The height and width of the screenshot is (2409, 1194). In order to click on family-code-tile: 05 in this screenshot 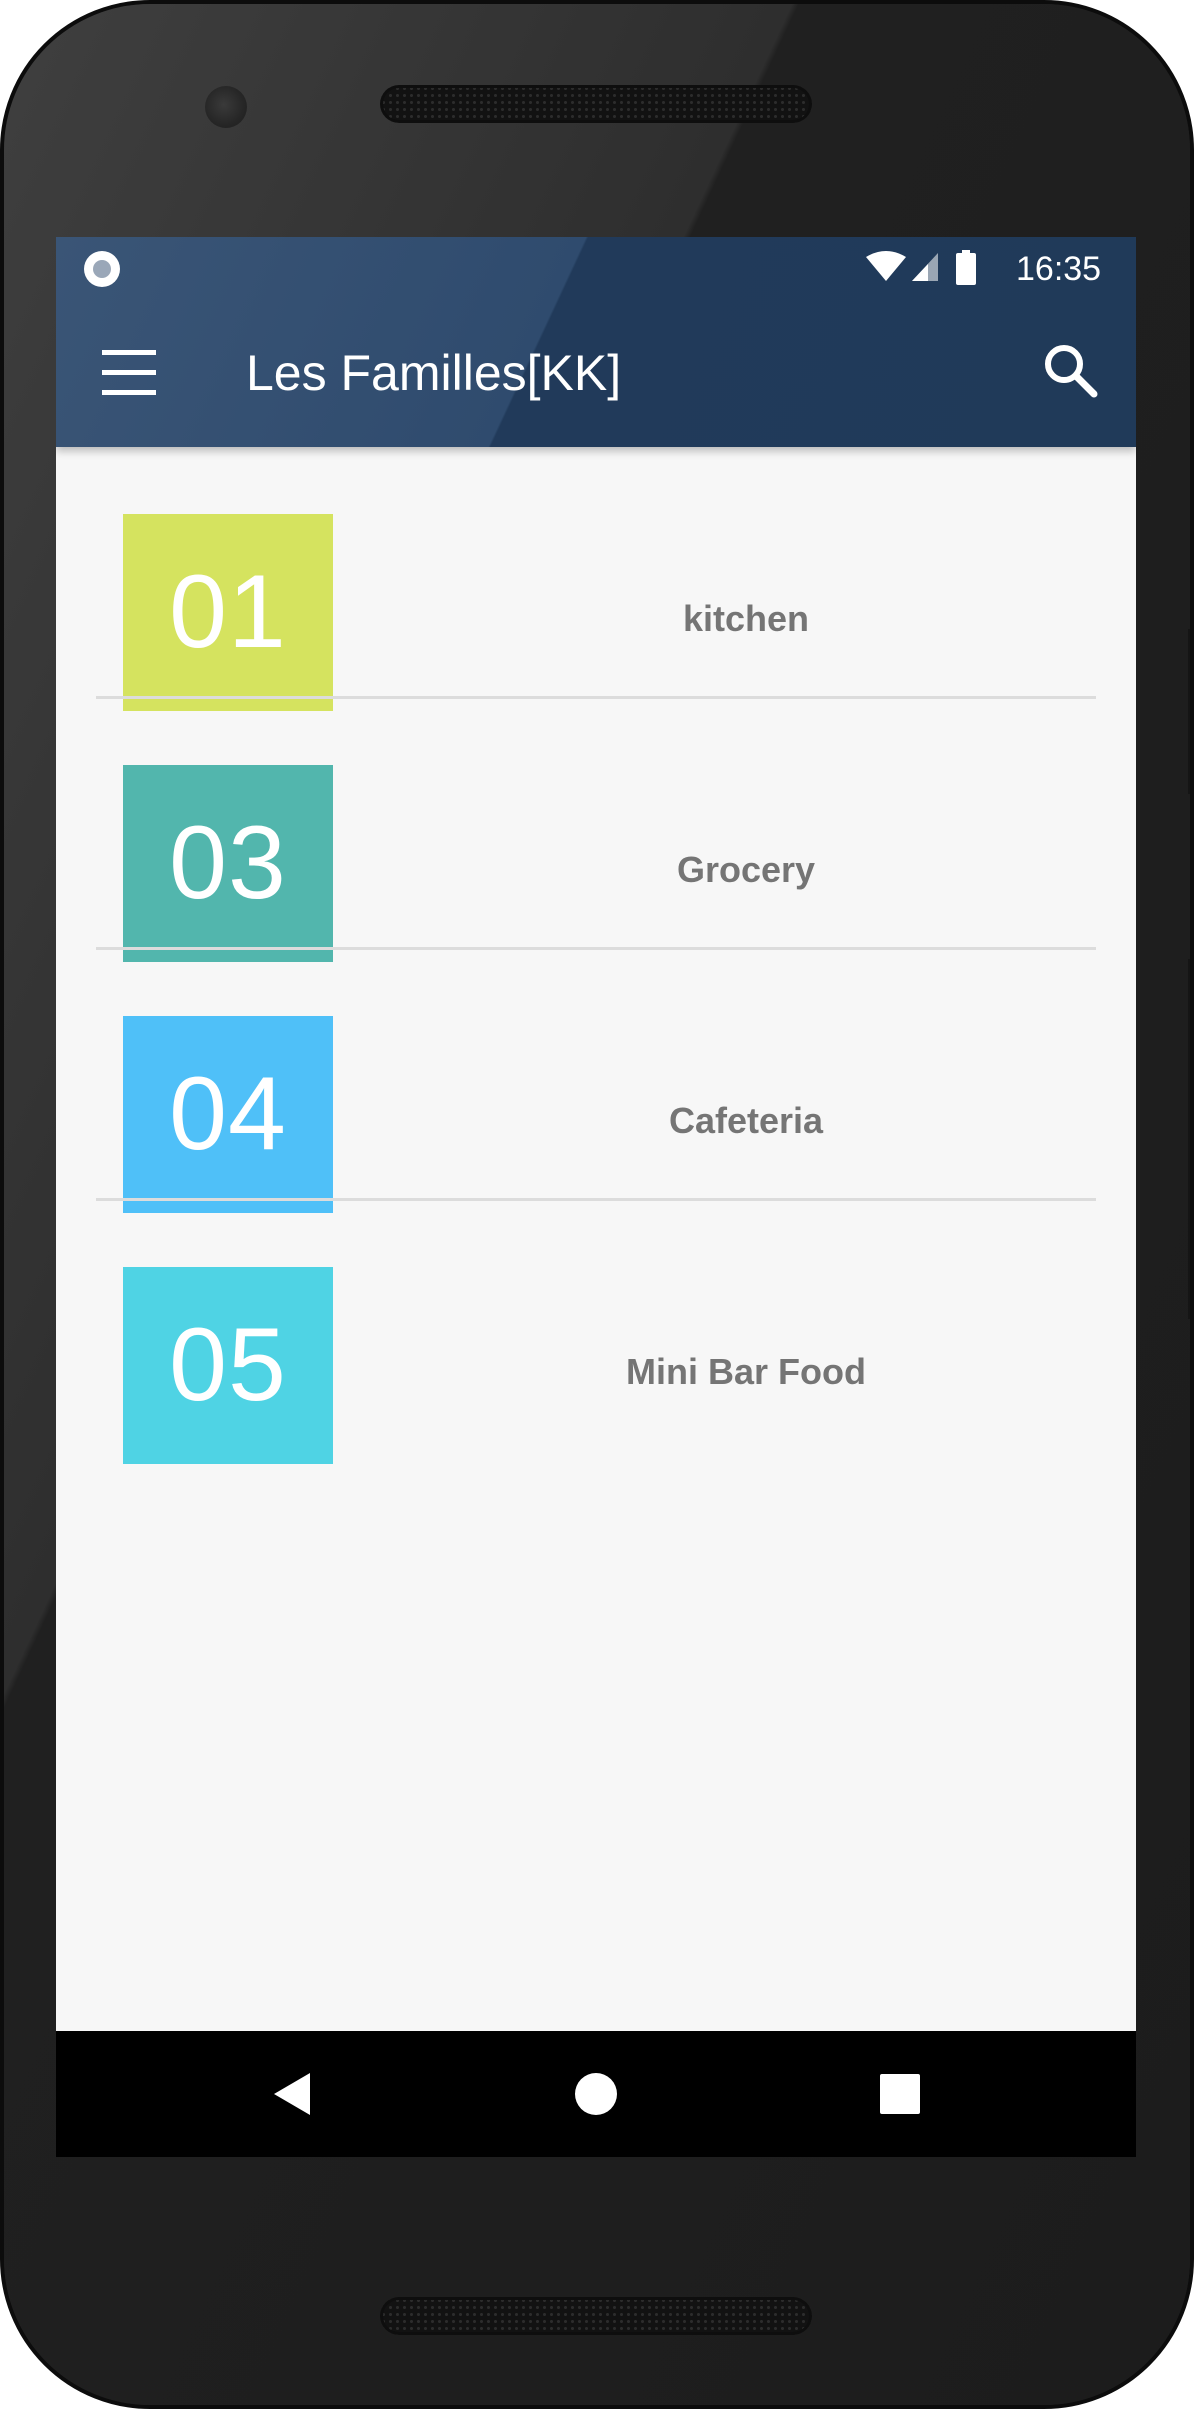, I will do `click(228, 1365)`.